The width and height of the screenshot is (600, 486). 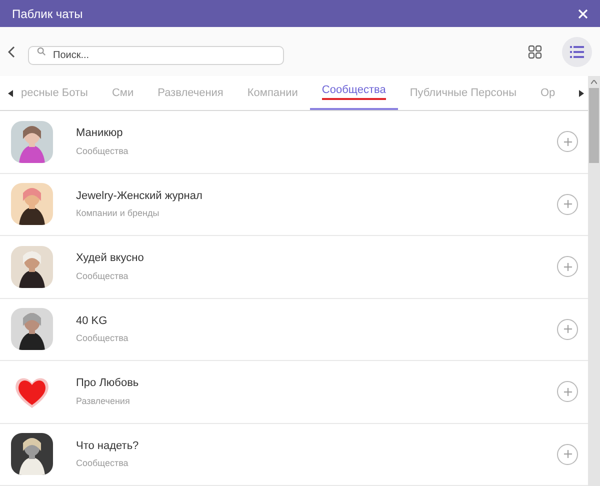 I want to click on chat-name: Jewelry-Женский журнал, so click(x=140, y=196).